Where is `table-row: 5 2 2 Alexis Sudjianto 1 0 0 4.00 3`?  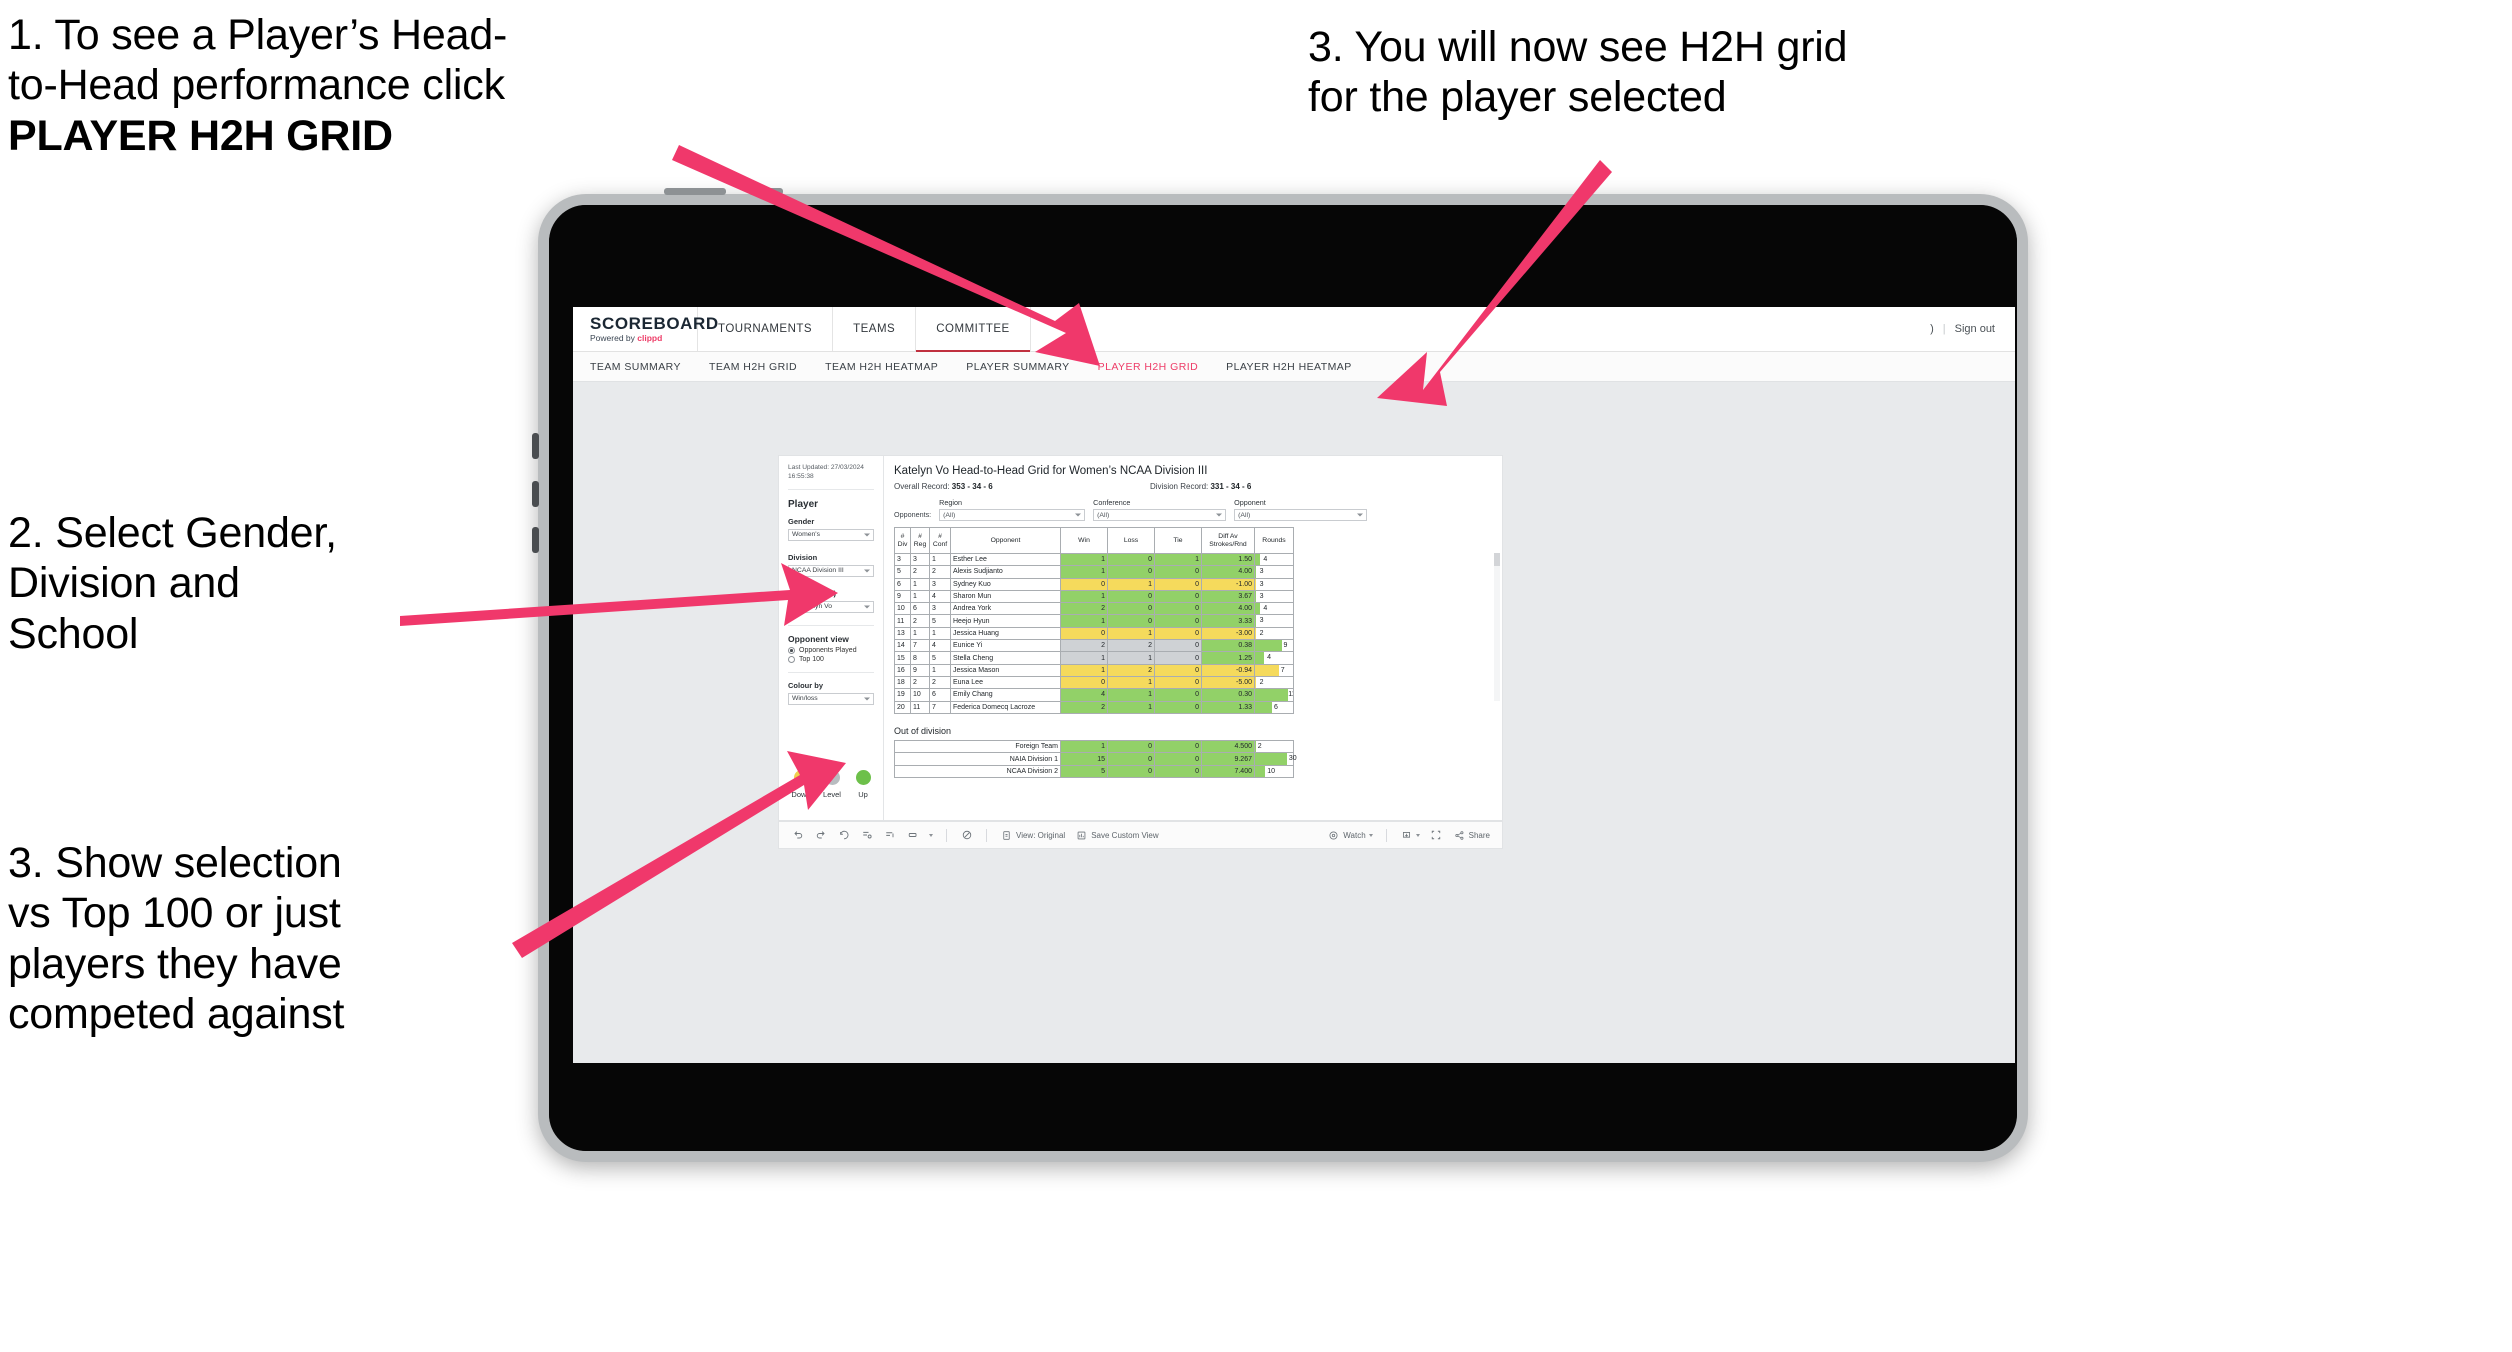
table-row: 5 2 2 Alexis Sudjianto 1 0 0 4.00 3 is located at coordinates (1094, 572).